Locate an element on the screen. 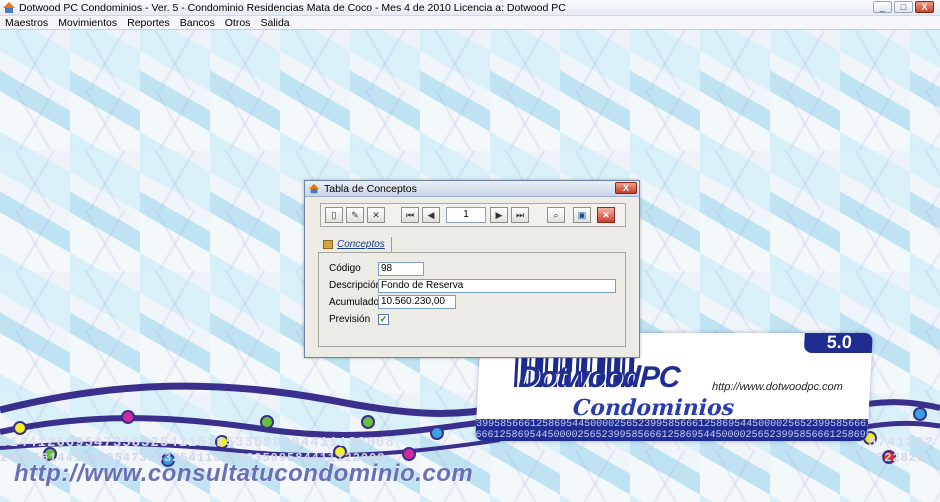  new-record-button: ▯ is located at coordinates (334, 215).